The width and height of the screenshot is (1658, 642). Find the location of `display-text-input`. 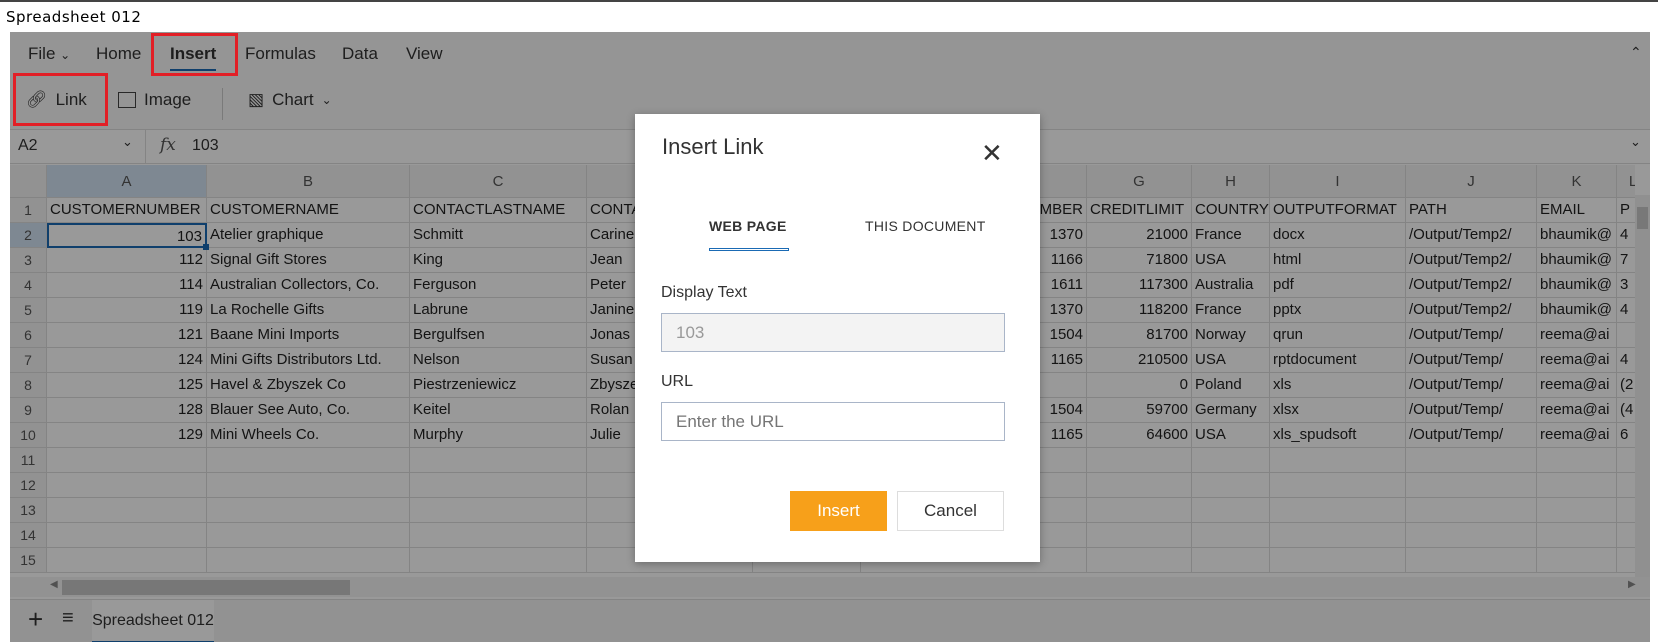

display-text-input is located at coordinates (833, 332).